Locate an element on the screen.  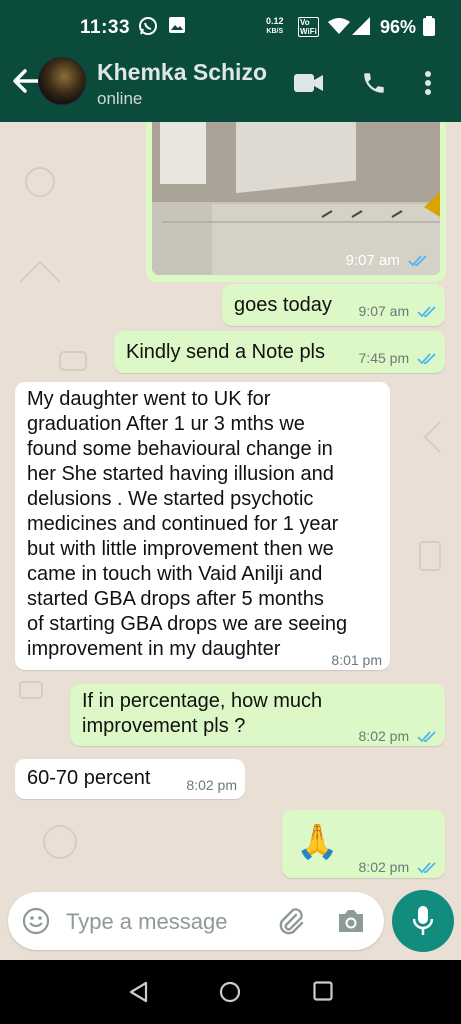
emoji-message: 🙏 is located at coordinates (317, 842).